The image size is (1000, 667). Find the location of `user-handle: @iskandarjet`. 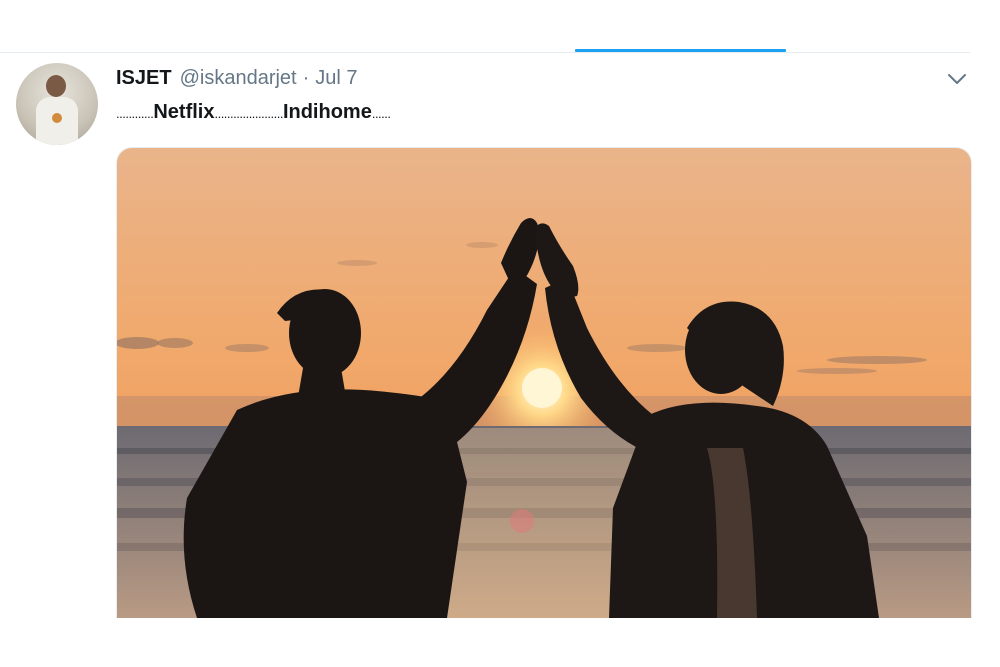

user-handle: @iskandarjet is located at coordinates (238, 78).